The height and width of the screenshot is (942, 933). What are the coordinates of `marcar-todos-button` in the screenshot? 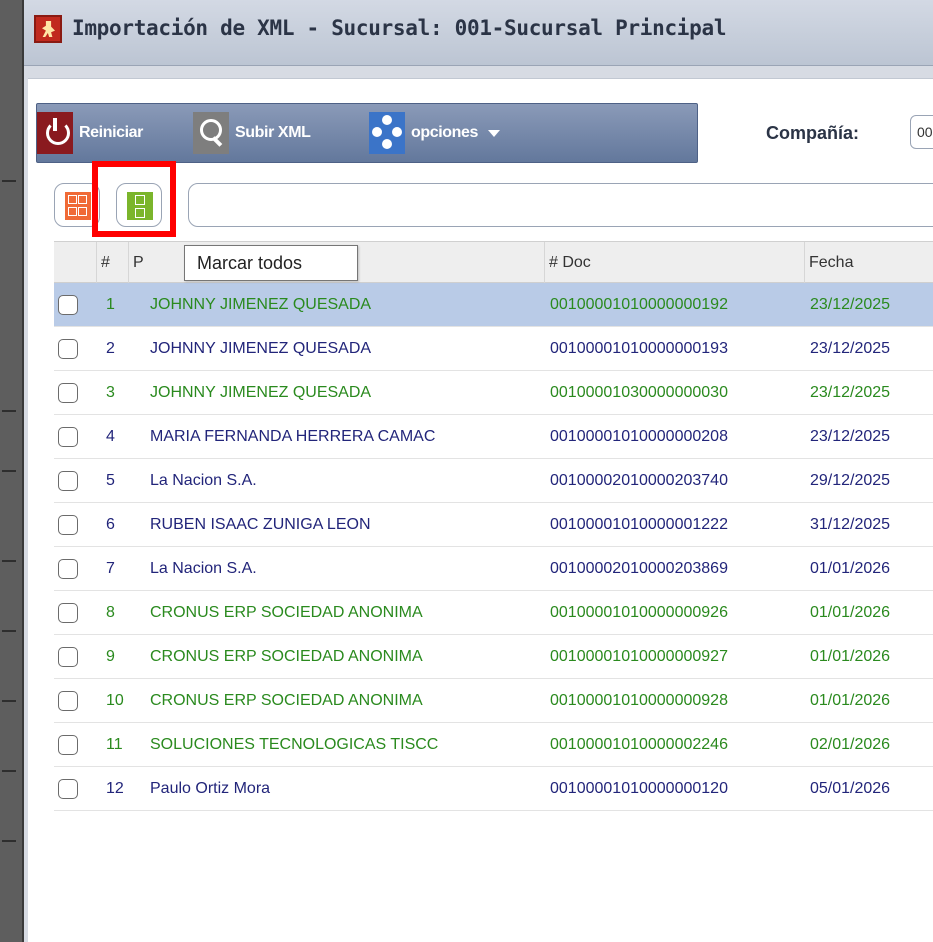 It's located at (139, 205).